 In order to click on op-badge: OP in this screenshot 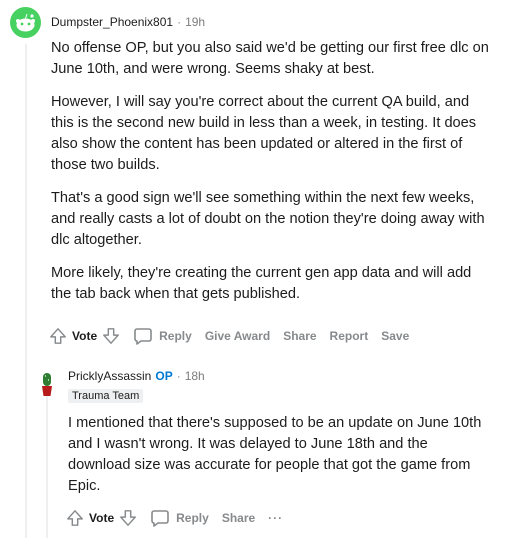, I will do `click(164, 376)`.